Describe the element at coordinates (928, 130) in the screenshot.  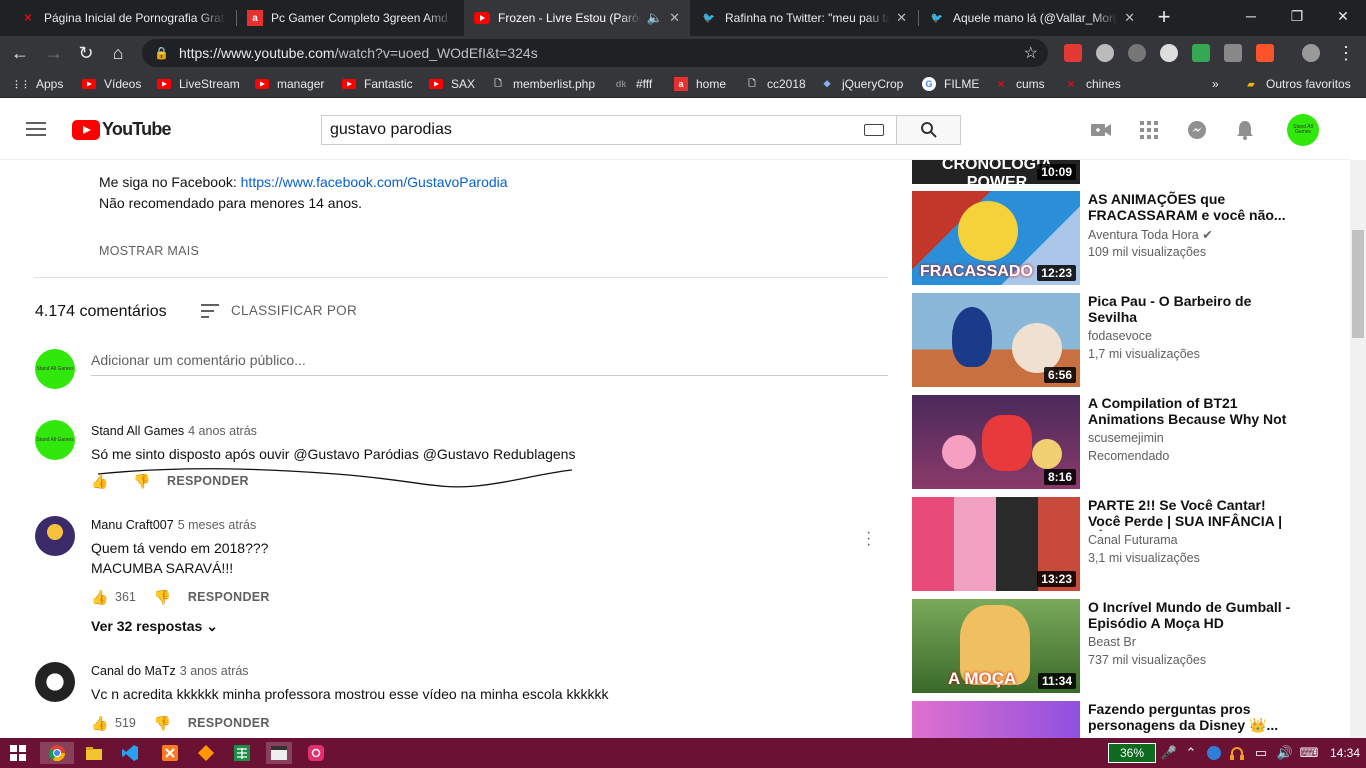
I see `search-button` at that location.